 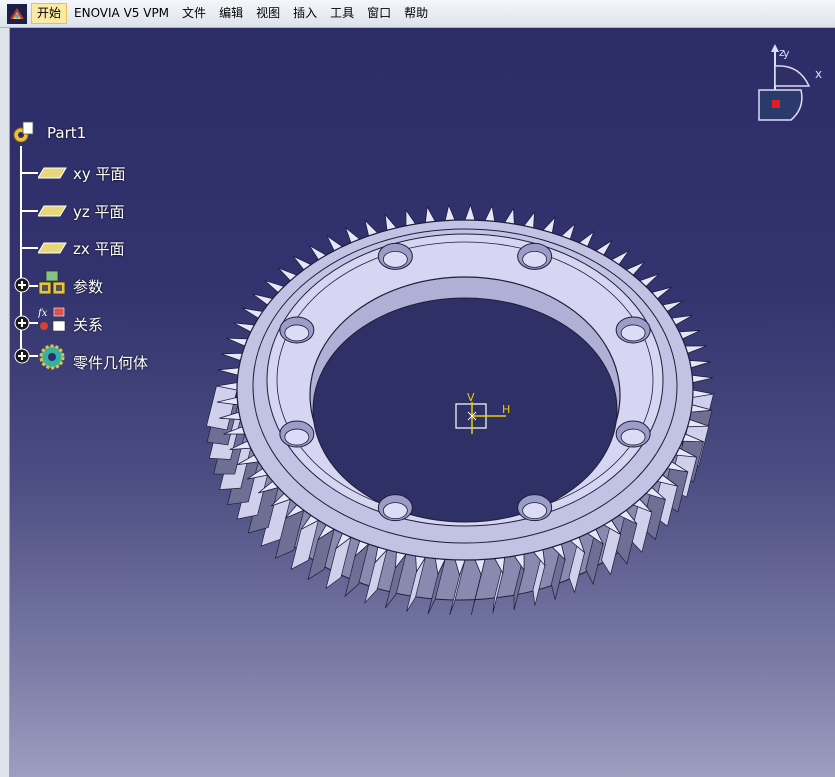 I want to click on menu-edit: 编辑, so click(x=231, y=13).